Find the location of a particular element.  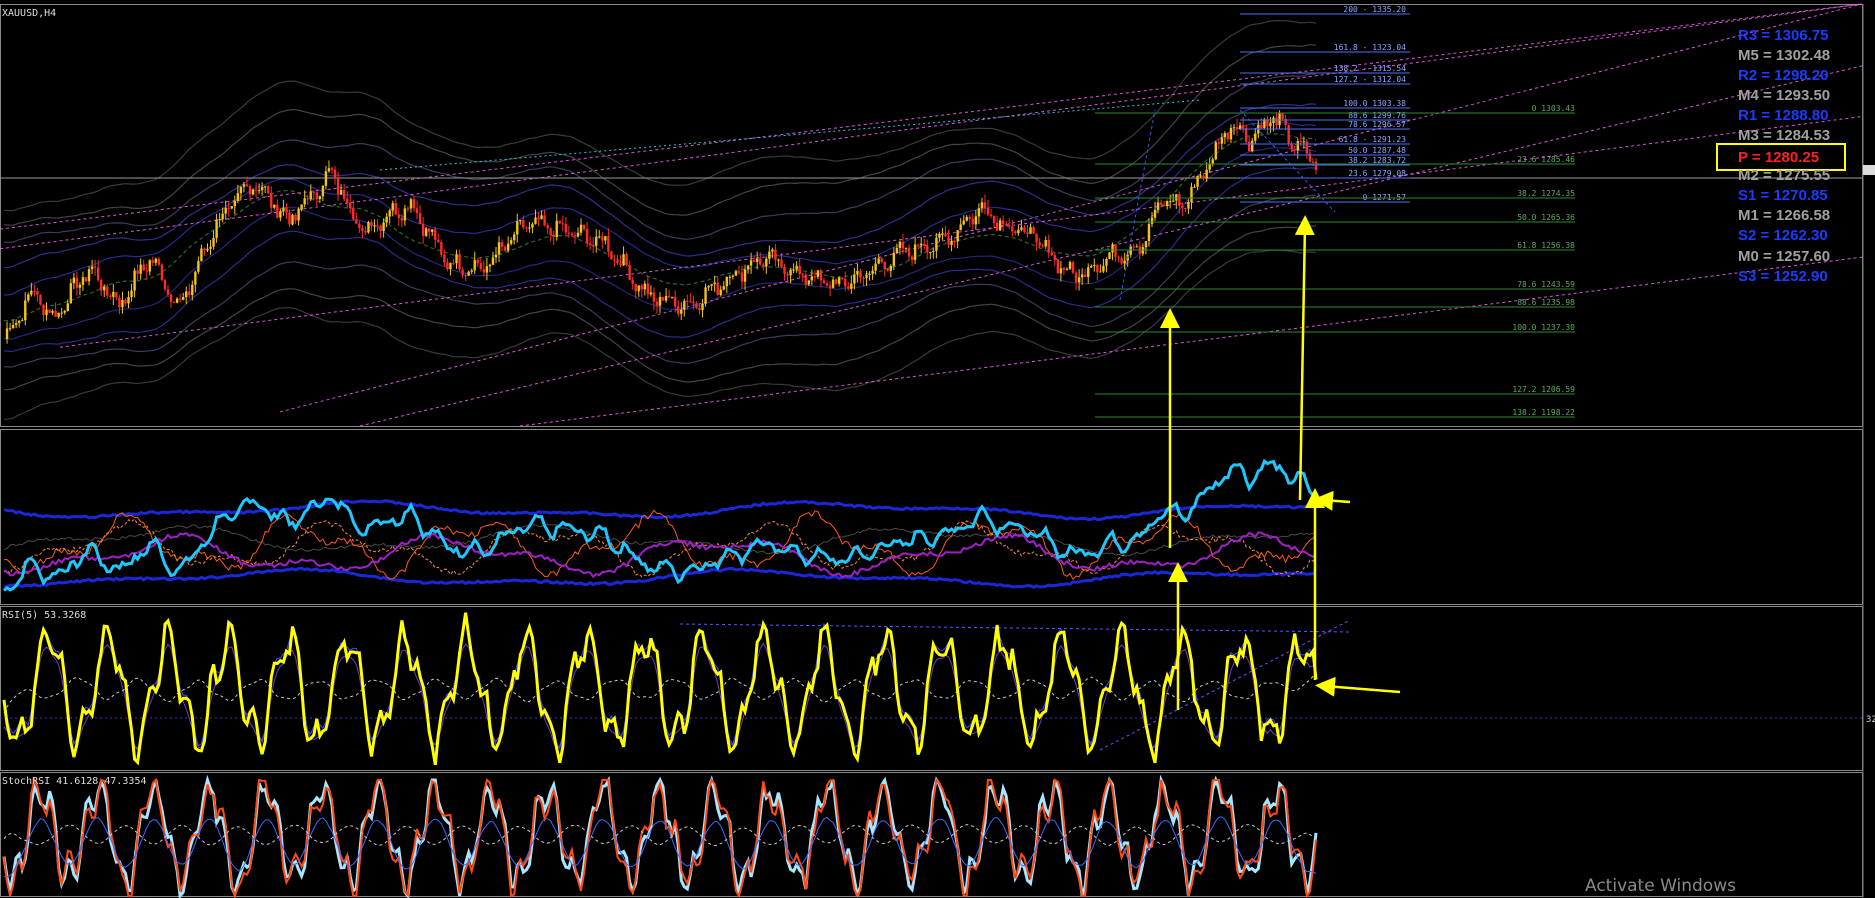

fib-green-label: 0 1303.43 is located at coordinates (1554, 108).